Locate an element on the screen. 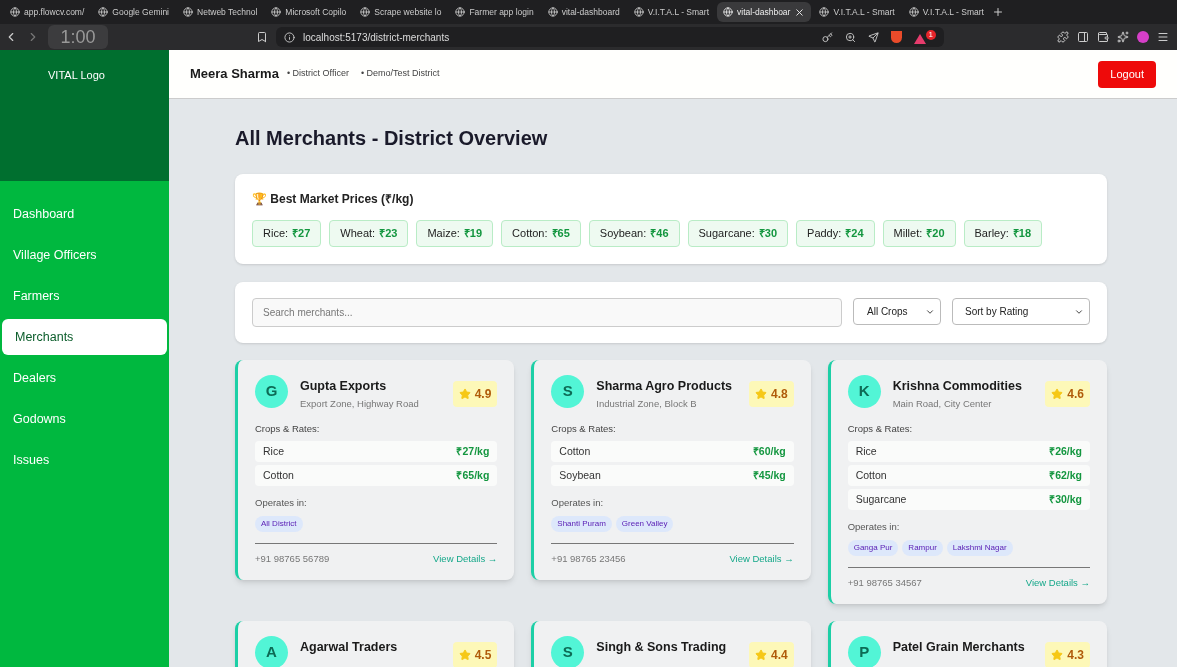 The image size is (1177, 667). phone-number: +91 98765 56789 is located at coordinates (292, 558).